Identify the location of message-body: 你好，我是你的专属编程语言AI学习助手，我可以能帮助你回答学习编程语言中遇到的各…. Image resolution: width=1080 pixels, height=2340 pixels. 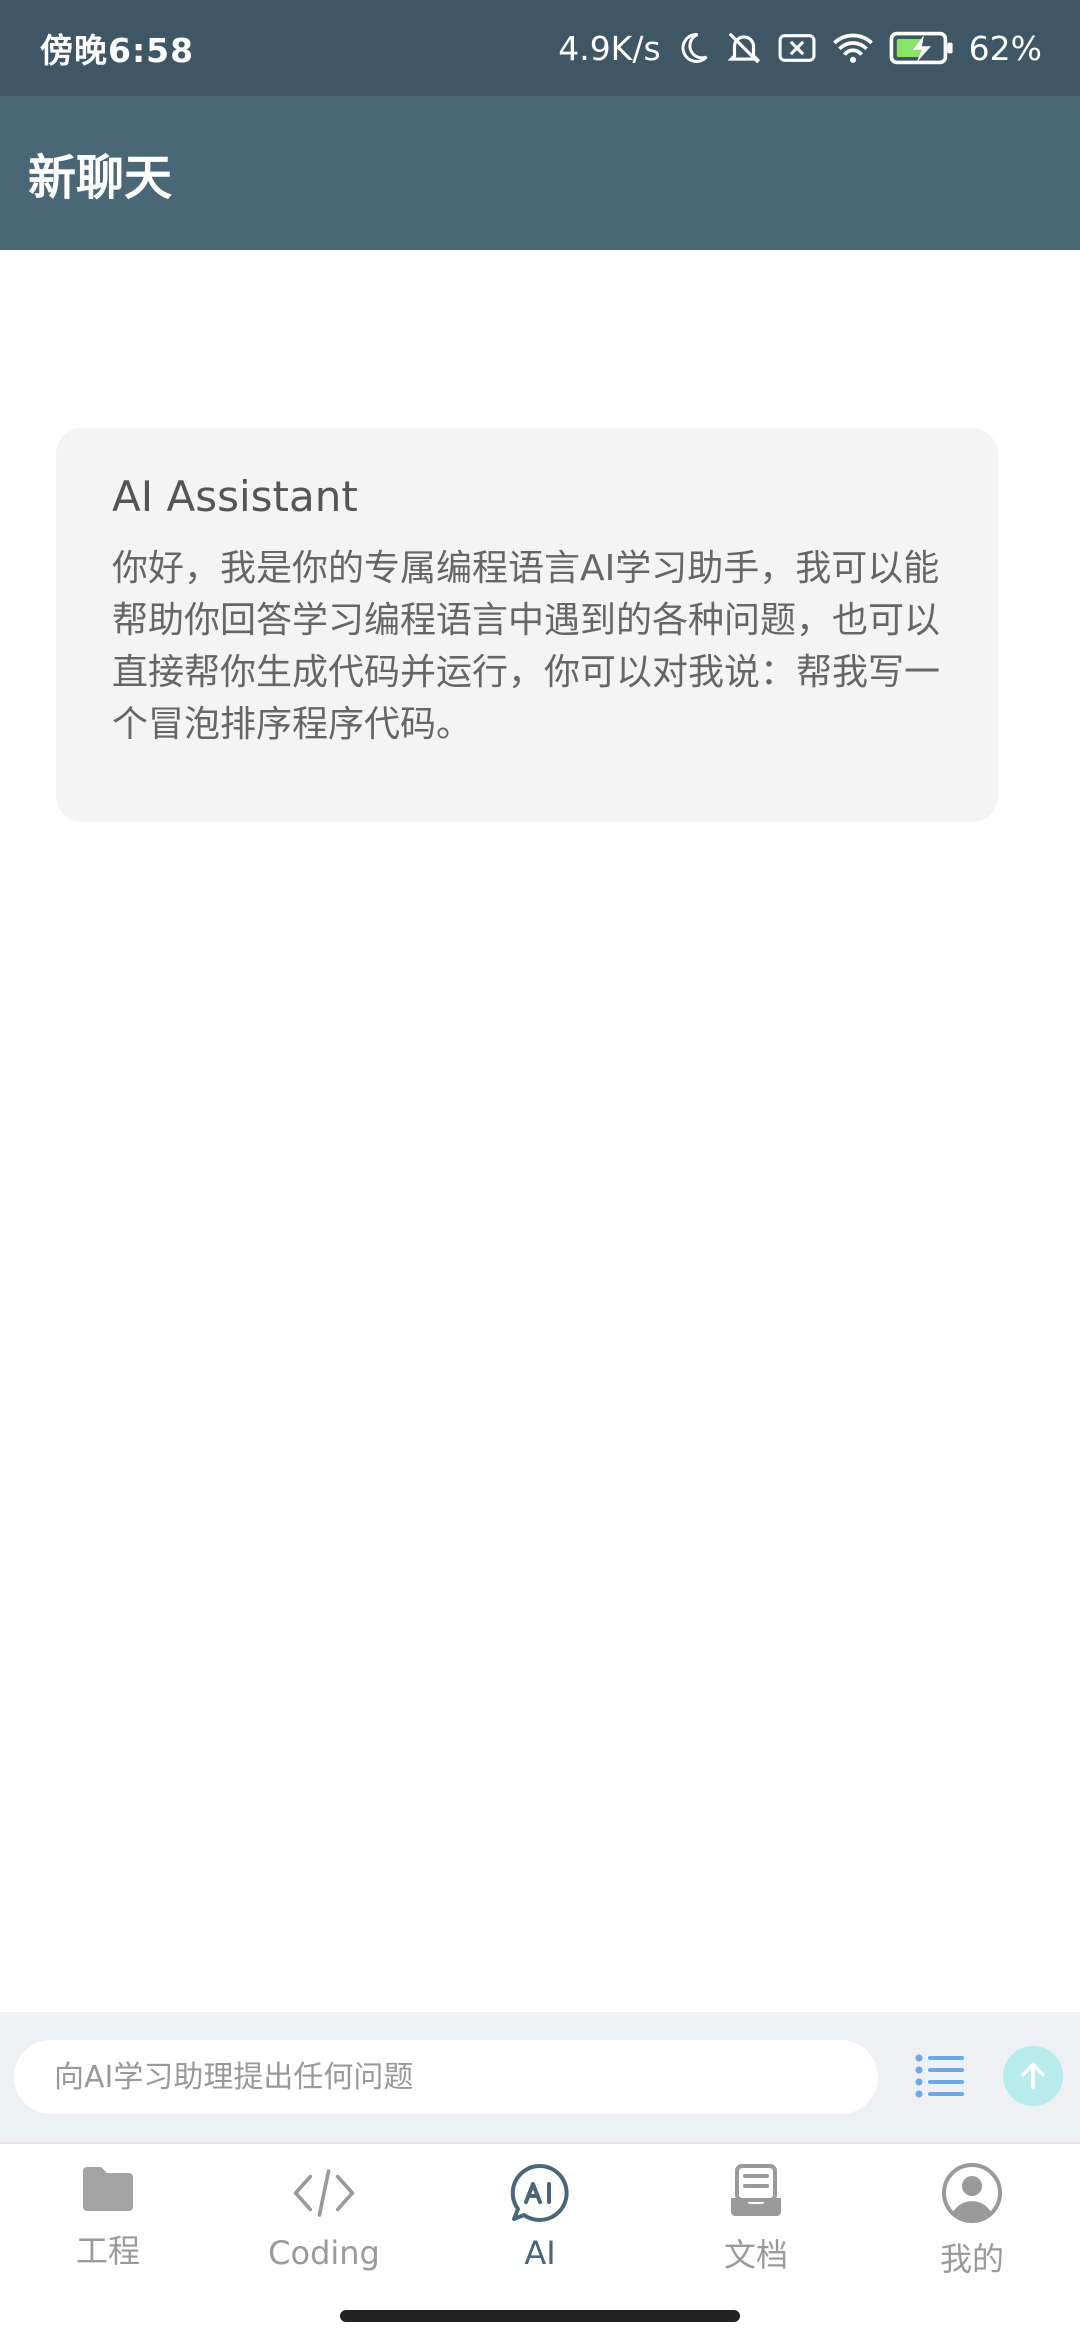
(526, 646).